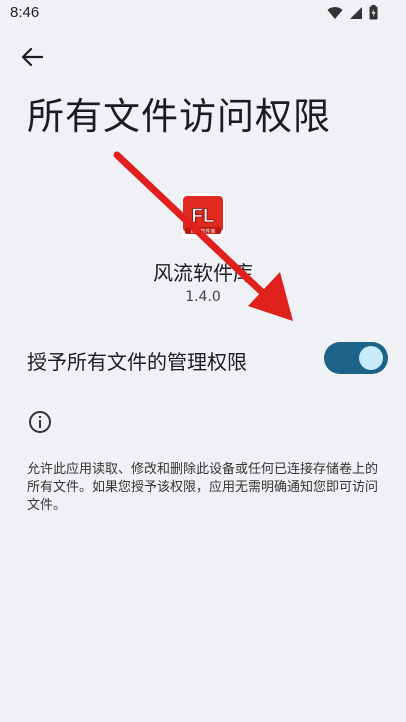 Image resolution: width=406 pixels, height=722 pixels. I want to click on toggle-knob, so click(371, 358).